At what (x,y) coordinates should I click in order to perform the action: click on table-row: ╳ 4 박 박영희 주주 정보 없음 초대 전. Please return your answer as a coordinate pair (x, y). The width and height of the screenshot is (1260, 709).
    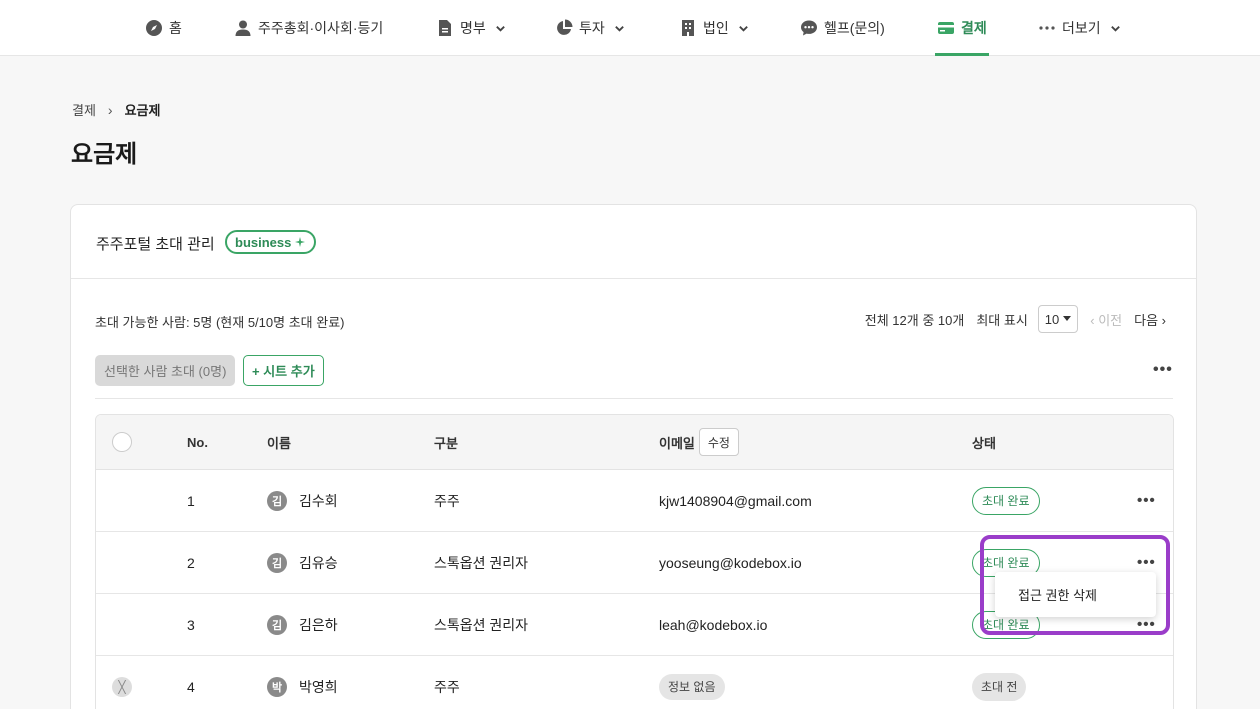
    Looking at the image, I should click on (634, 682).